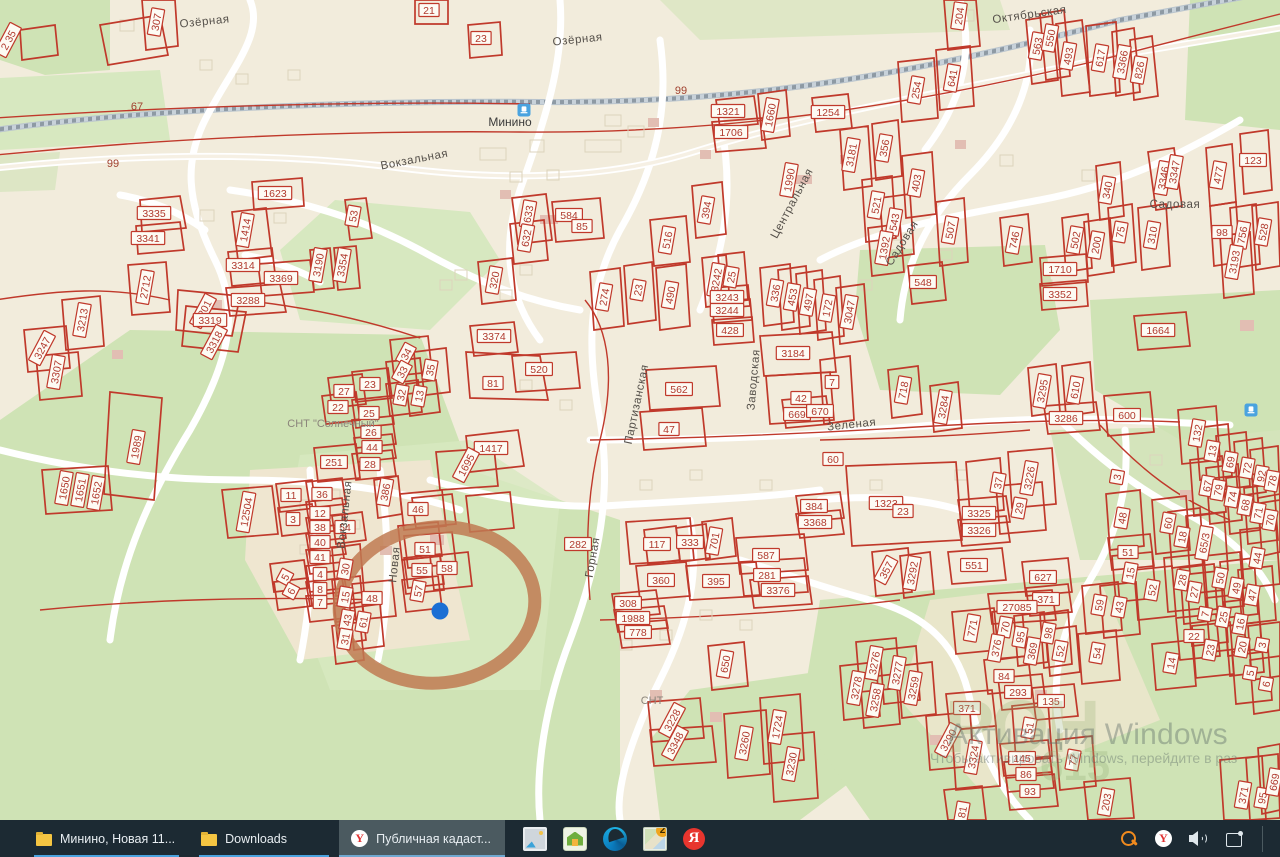 The height and width of the screenshot is (857, 1280). I want to click on notification-icon, so click(1234, 839).